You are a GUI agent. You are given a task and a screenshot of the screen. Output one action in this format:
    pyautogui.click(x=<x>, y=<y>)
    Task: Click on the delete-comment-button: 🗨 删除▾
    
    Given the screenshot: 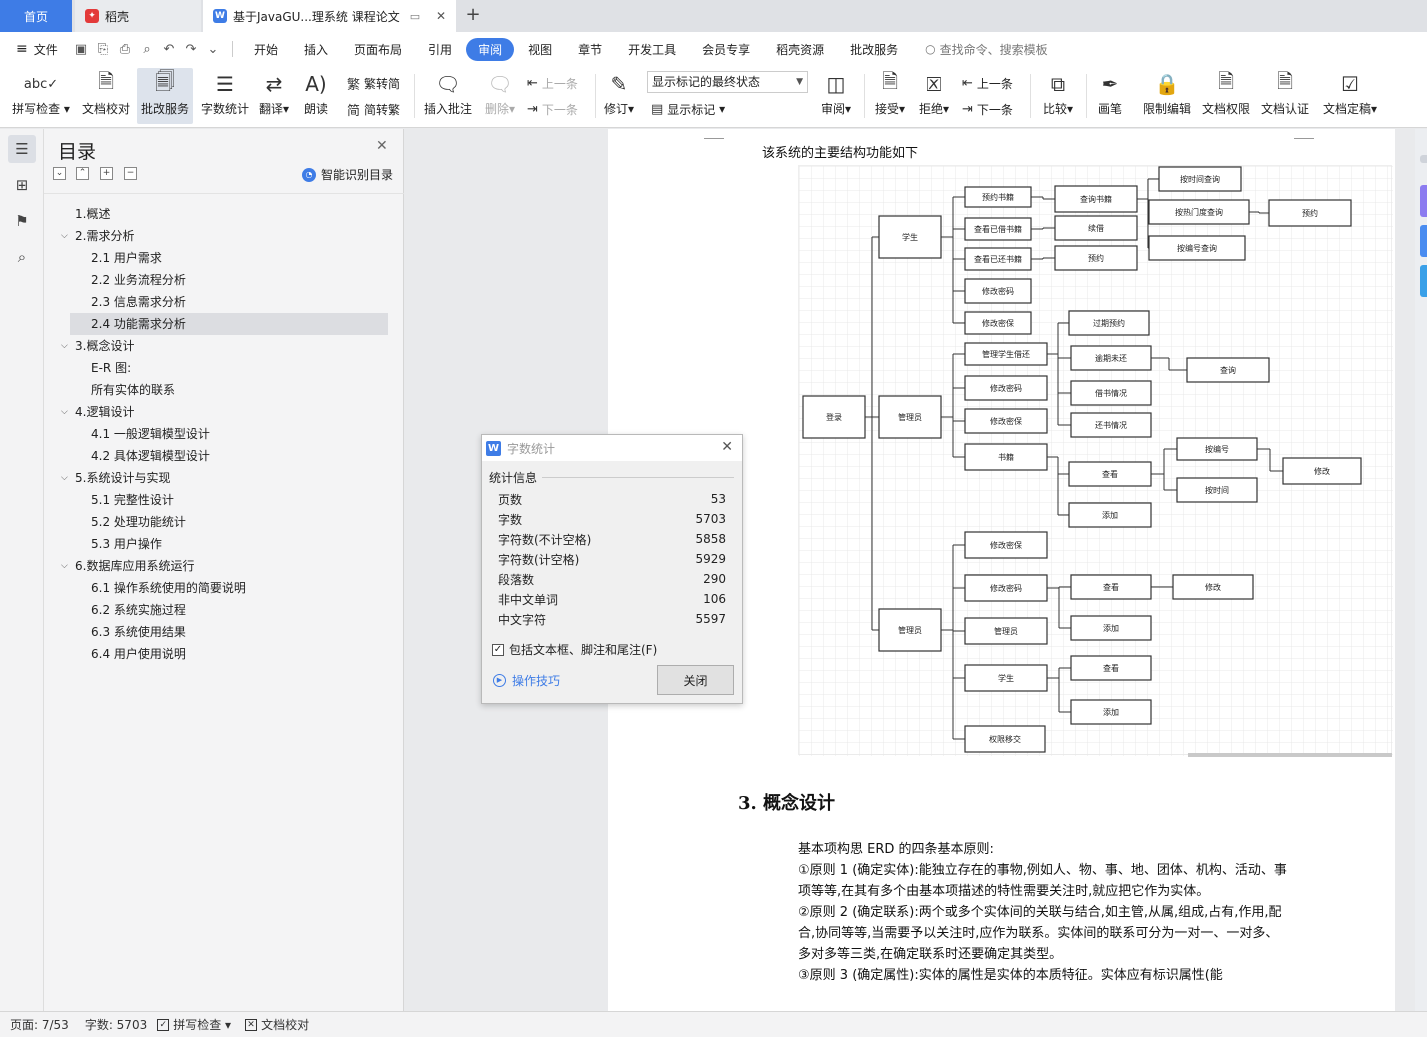 What is the action you would take?
    pyautogui.click(x=500, y=96)
    